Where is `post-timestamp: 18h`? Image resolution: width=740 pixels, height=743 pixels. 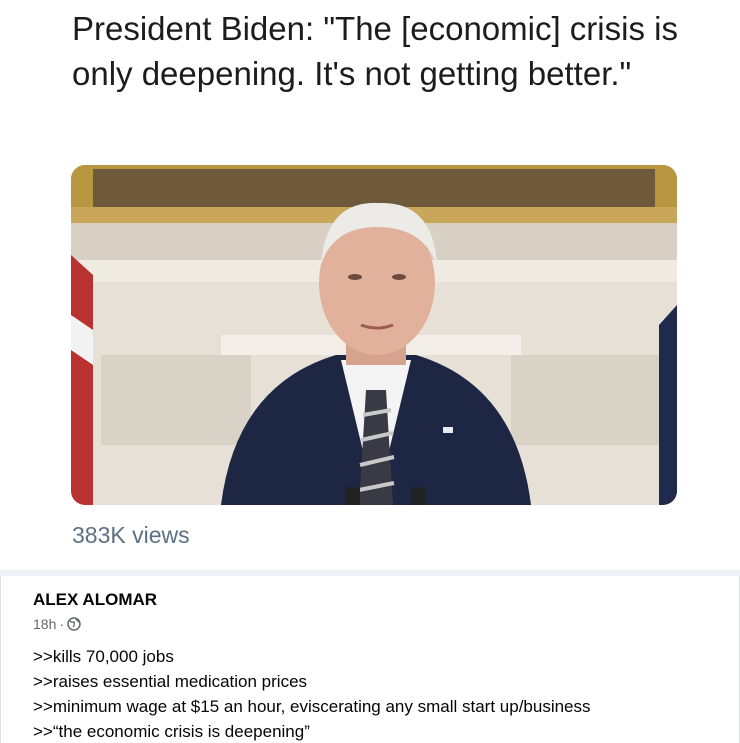 post-timestamp: 18h is located at coordinates (44, 624).